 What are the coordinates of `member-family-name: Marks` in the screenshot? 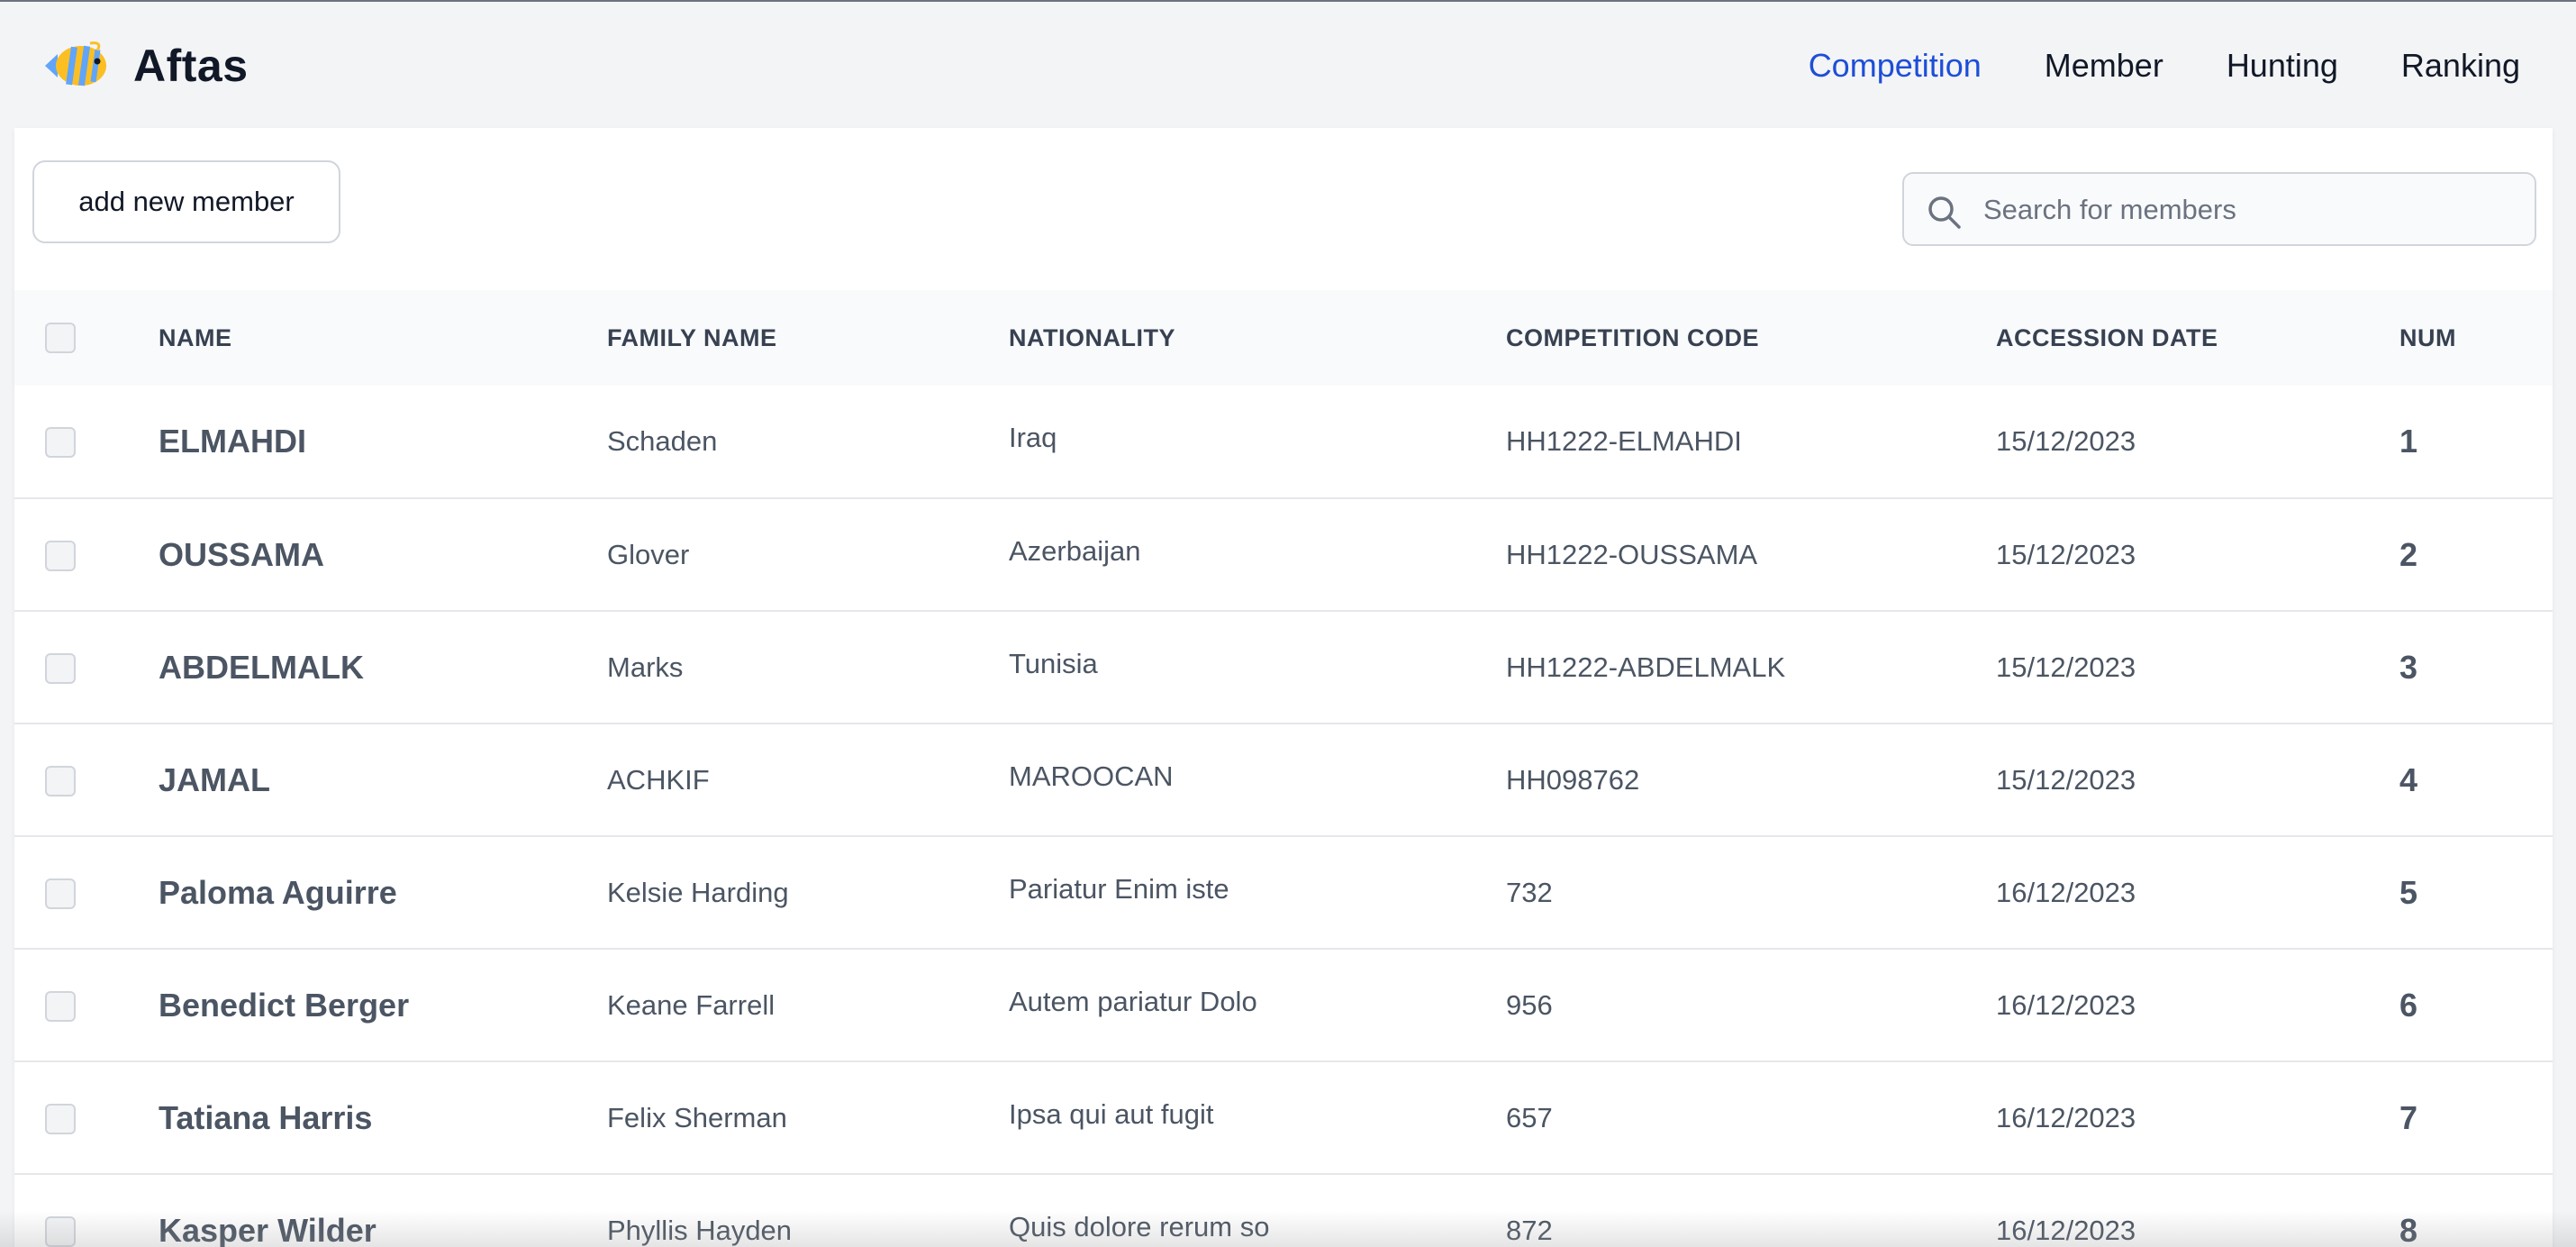 It's located at (645, 667).